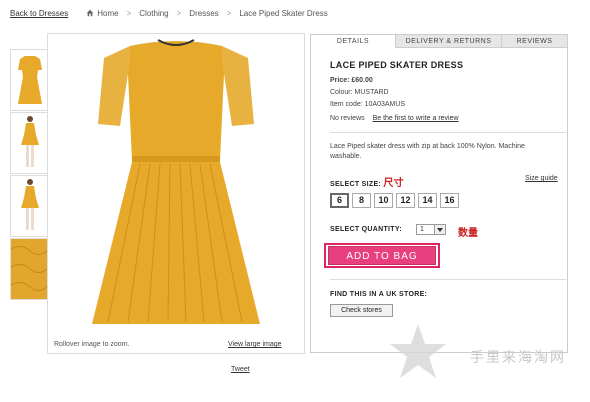 This screenshot has width=590, height=402. I want to click on no-reviews-text: No reviews, so click(347, 118).